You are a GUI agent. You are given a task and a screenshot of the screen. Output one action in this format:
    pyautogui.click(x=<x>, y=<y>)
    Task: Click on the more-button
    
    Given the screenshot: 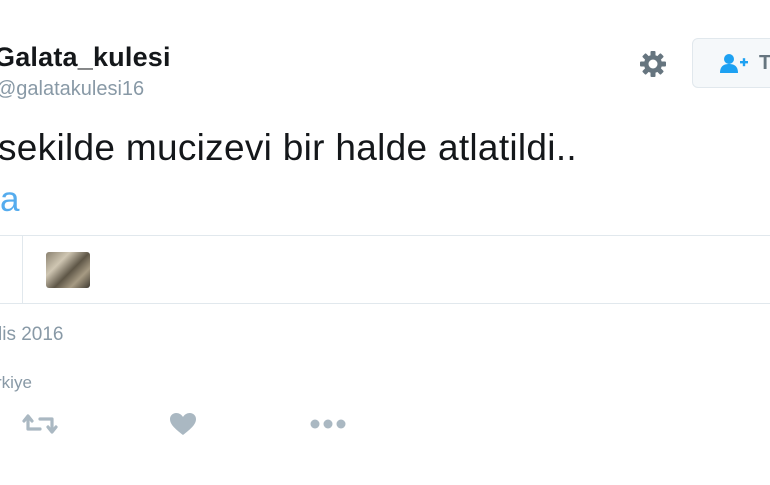 What is the action you would take?
    pyautogui.click(x=328, y=424)
    